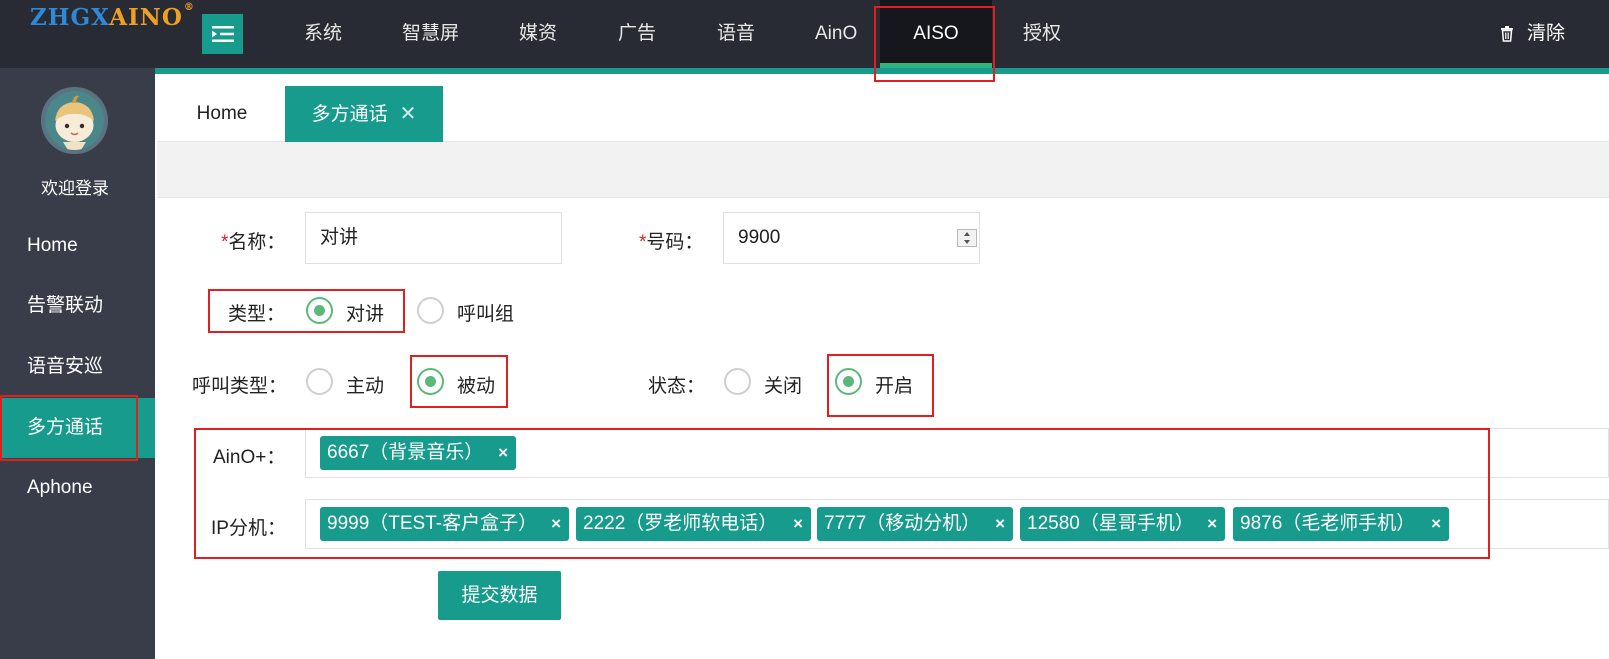 Image resolution: width=1609 pixels, height=659 pixels. Describe the element at coordinates (848, 381) in the screenshot. I see `status-radio-on` at that location.